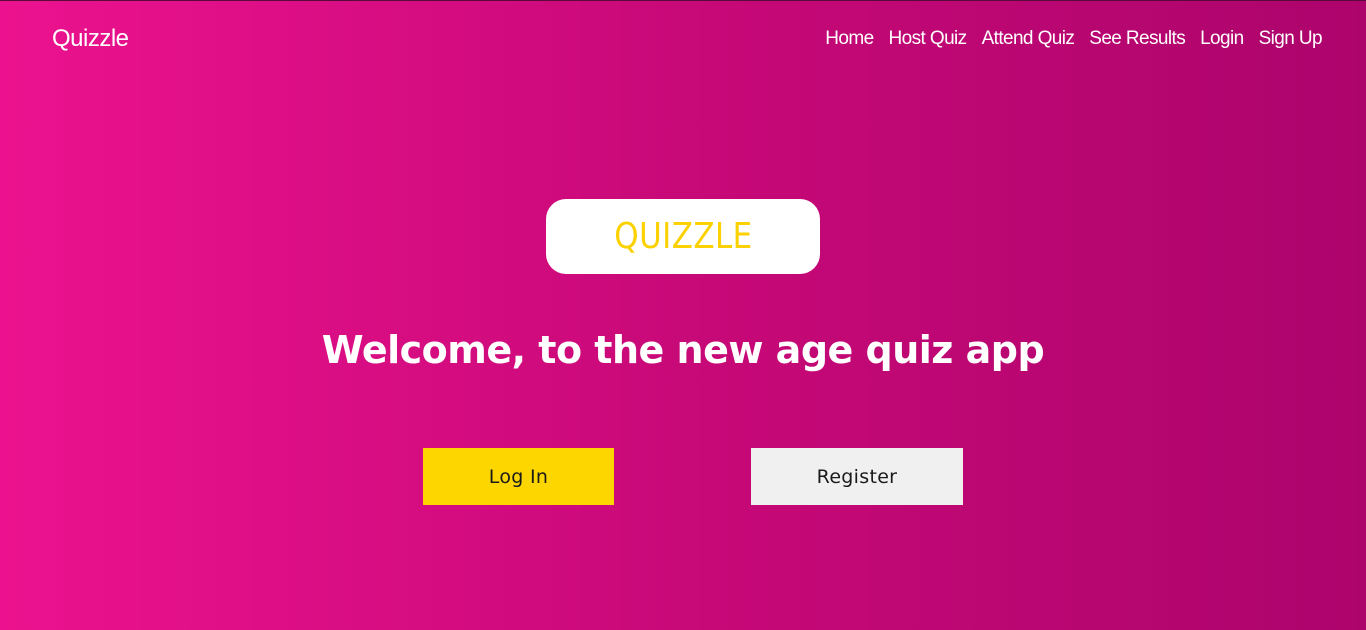 The width and height of the screenshot is (1366, 630). I want to click on nav-home: Home, so click(849, 39).